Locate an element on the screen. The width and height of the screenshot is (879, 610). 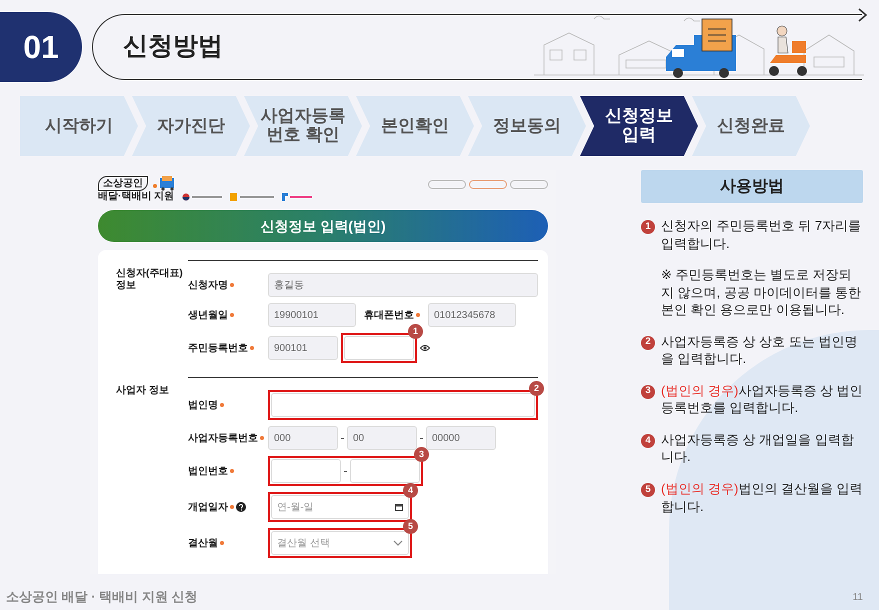
callout-number: 5 is located at coordinates (410, 526).